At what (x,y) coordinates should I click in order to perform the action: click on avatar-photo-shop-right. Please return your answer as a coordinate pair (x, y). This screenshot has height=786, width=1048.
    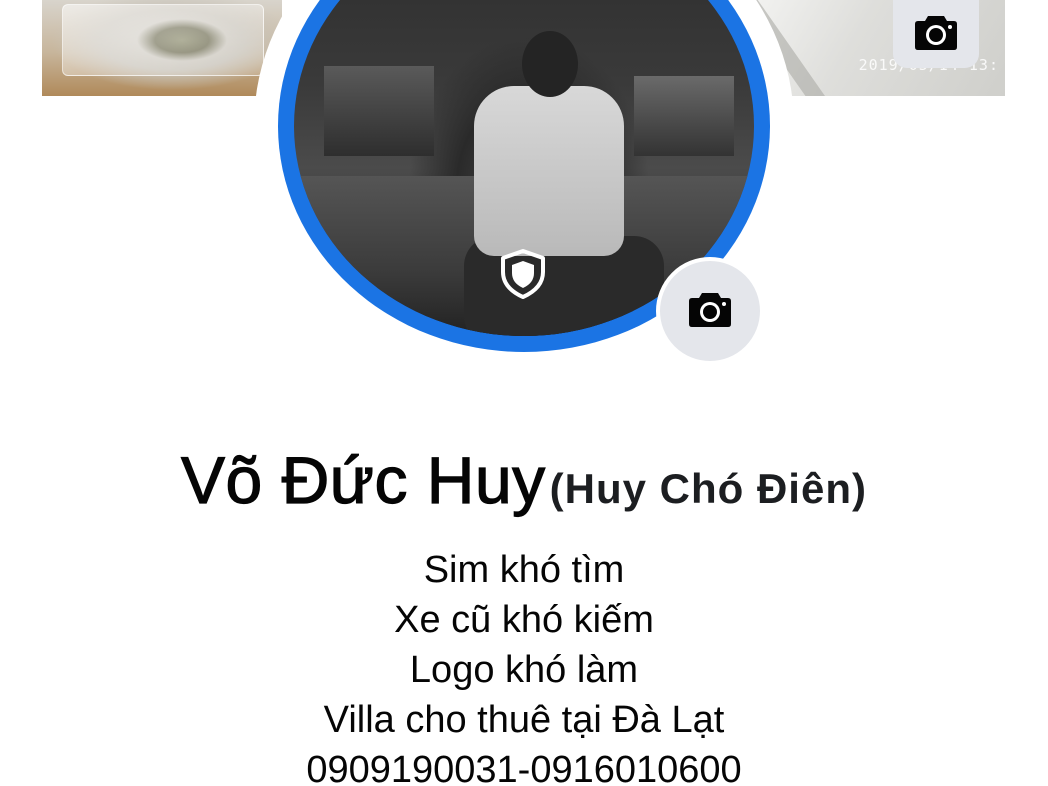
    Looking at the image, I should click on (684, 116).